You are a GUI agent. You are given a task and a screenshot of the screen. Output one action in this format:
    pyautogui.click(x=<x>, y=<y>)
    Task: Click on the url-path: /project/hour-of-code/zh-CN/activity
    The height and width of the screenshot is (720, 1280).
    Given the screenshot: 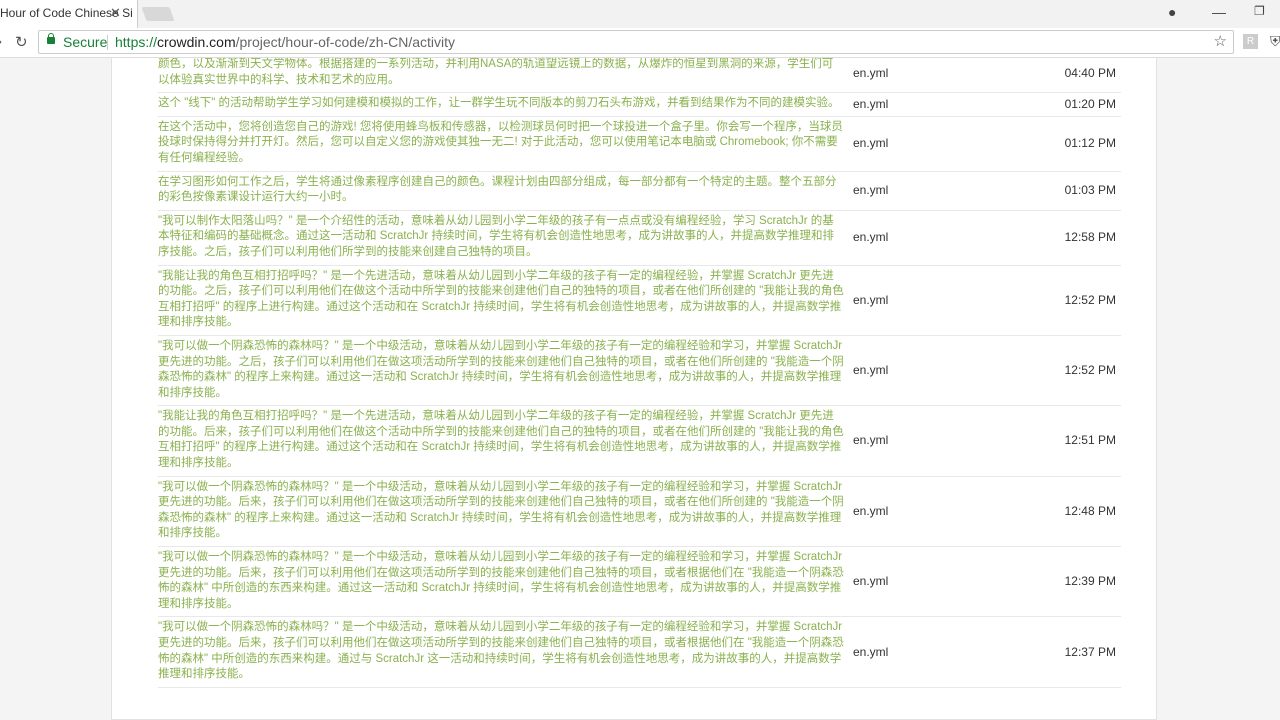 What is the action you would take?
    pyautogui.click(x=345, y=42)
    